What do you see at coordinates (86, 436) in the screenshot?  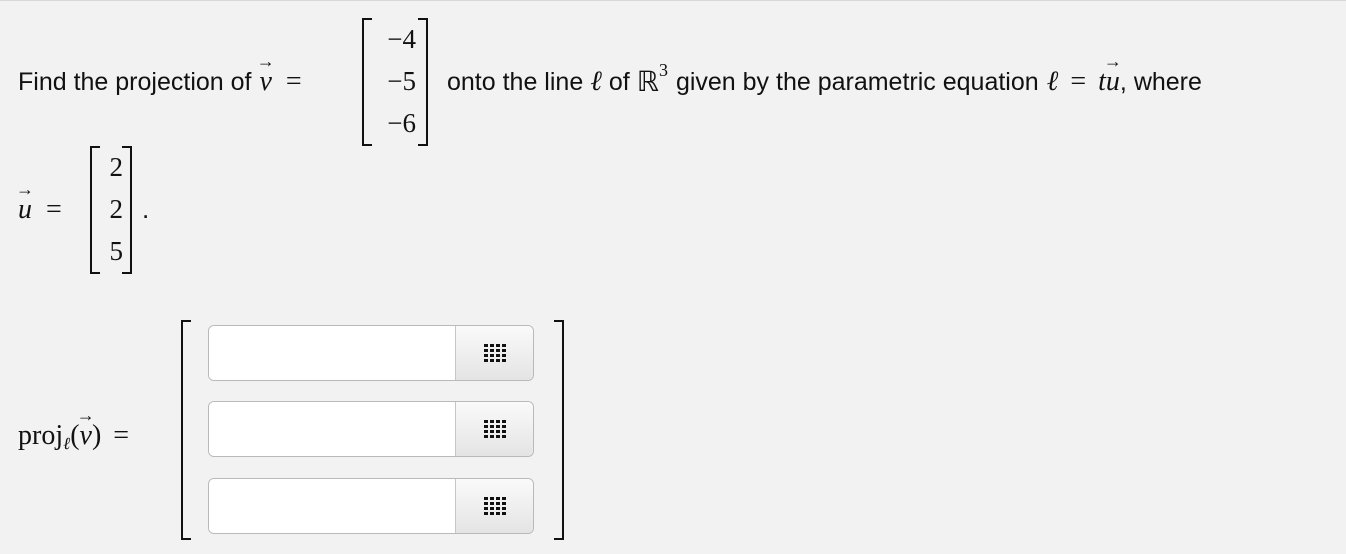 I see `proj-v-symbol: v` at bounding box center [86, 436].